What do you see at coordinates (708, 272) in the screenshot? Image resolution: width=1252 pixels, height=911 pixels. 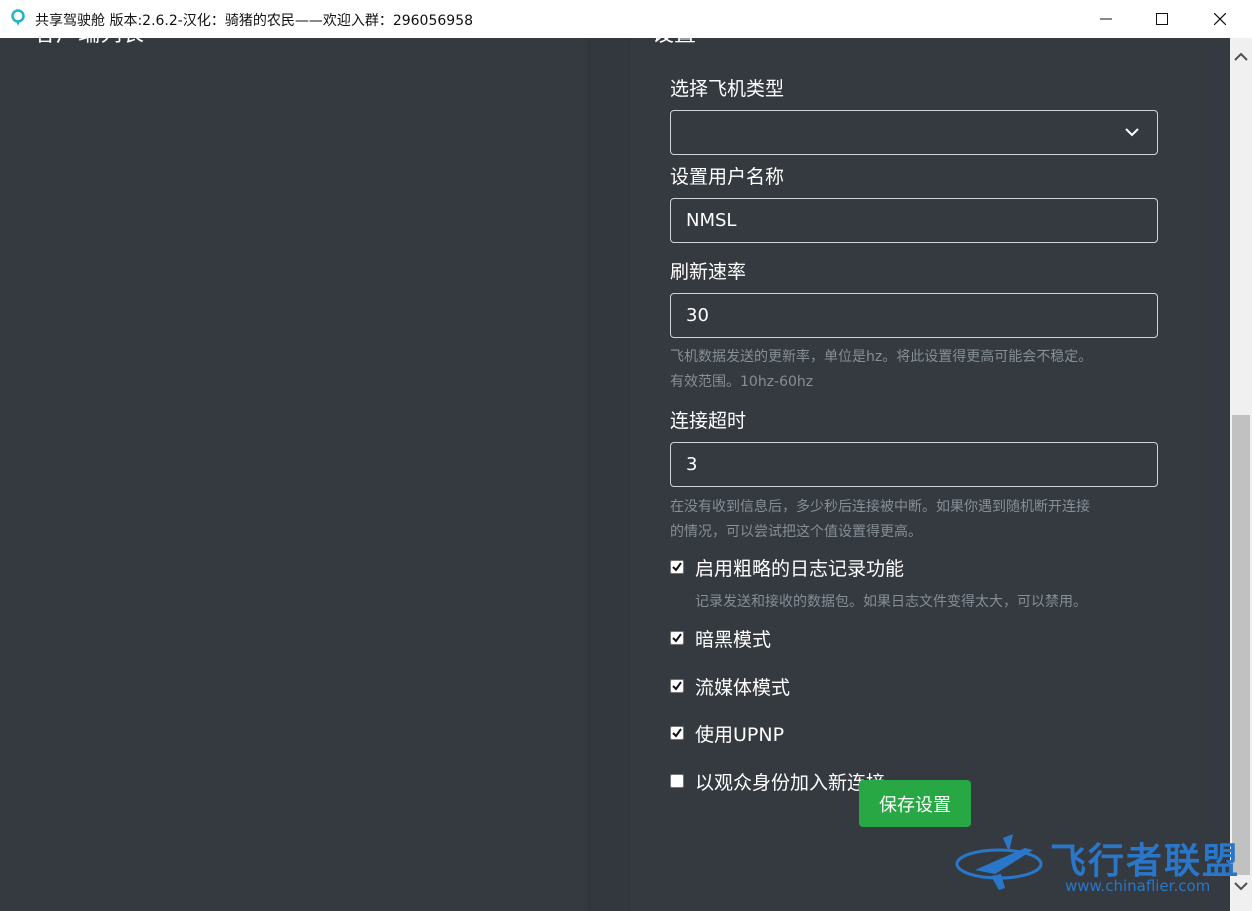 I see `refresh-rate-label: 刷新速率` at bounding box center [708, 272].